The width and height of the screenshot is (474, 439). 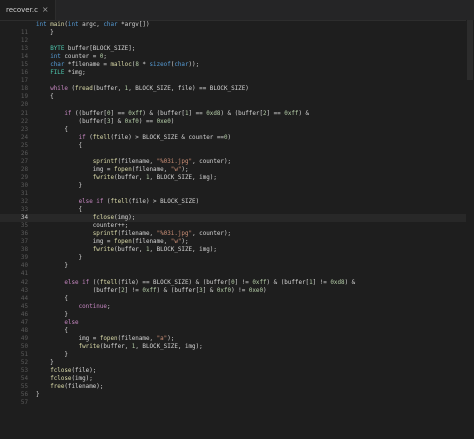 I want to click on code-line: 48 {, so click(x=237, y=331).